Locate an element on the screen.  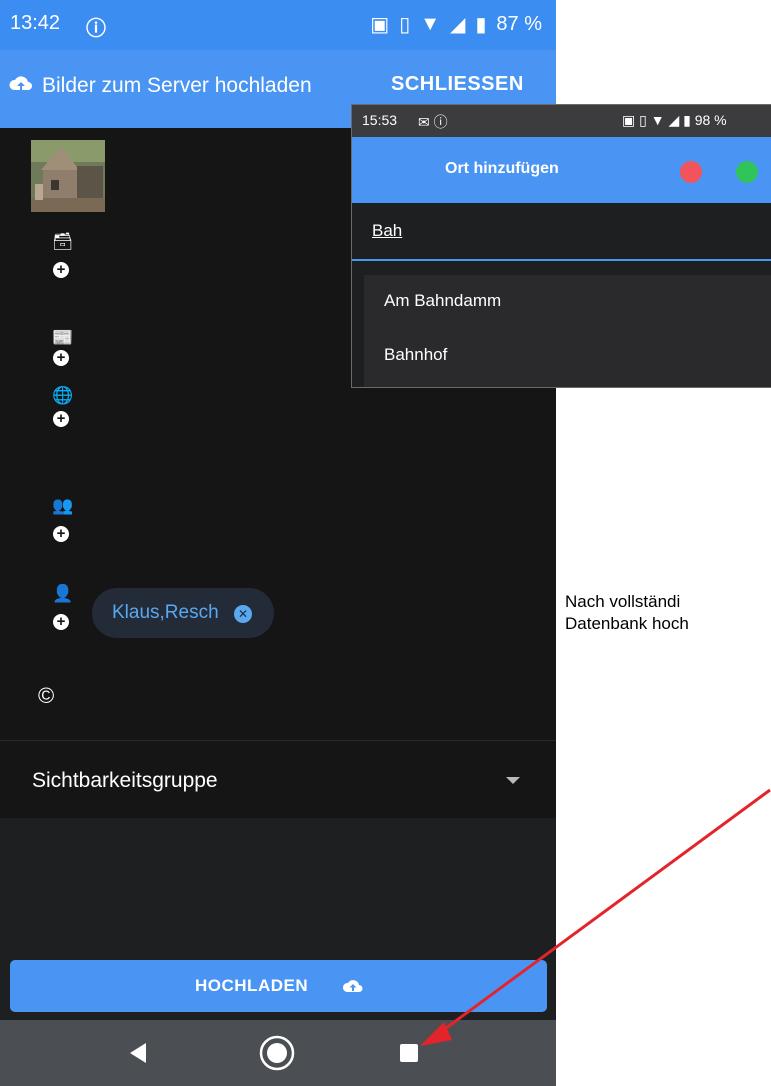
annotation-arrow is located at coordinates (595, 917).